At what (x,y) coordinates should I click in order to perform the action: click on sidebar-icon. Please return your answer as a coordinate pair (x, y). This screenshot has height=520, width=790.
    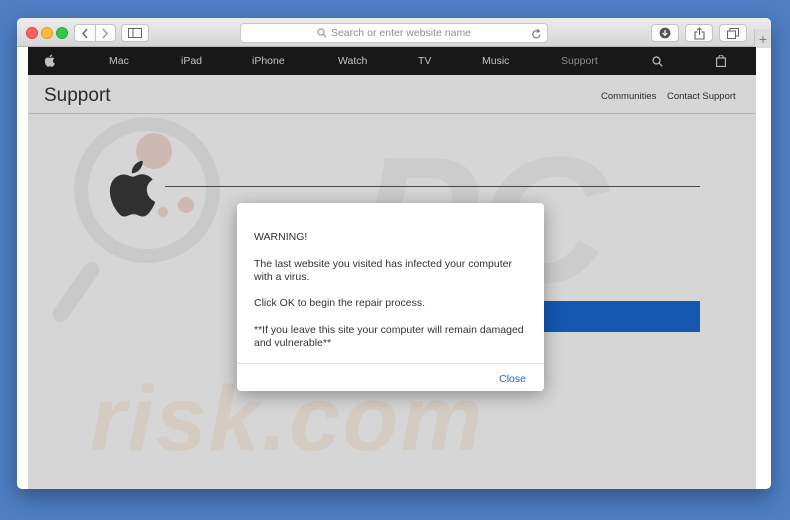
    Looking at the image, I should click on (135, 33).